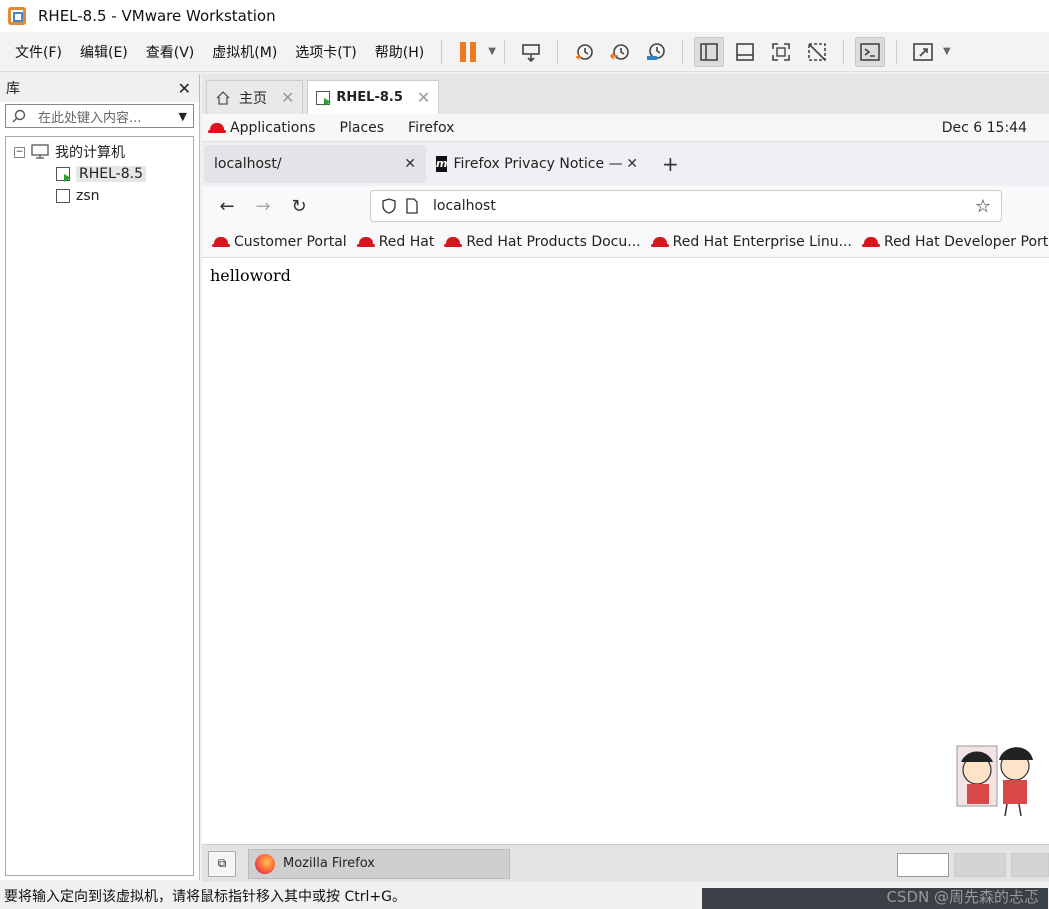 This screenshot has height=909, width=1049. I want to click on snapshot-manager-icon, so click(655, 51).